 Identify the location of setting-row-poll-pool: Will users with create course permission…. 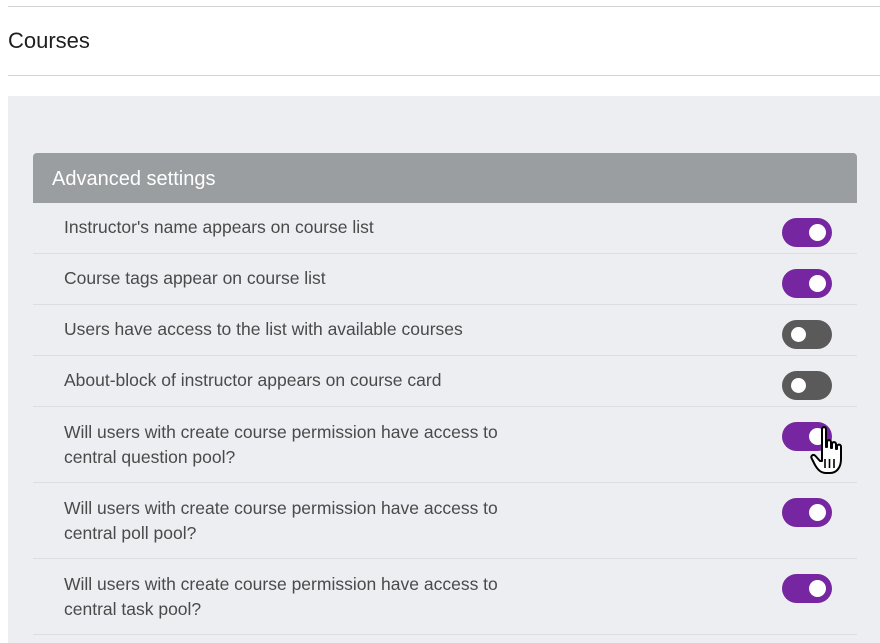
(445, 521).